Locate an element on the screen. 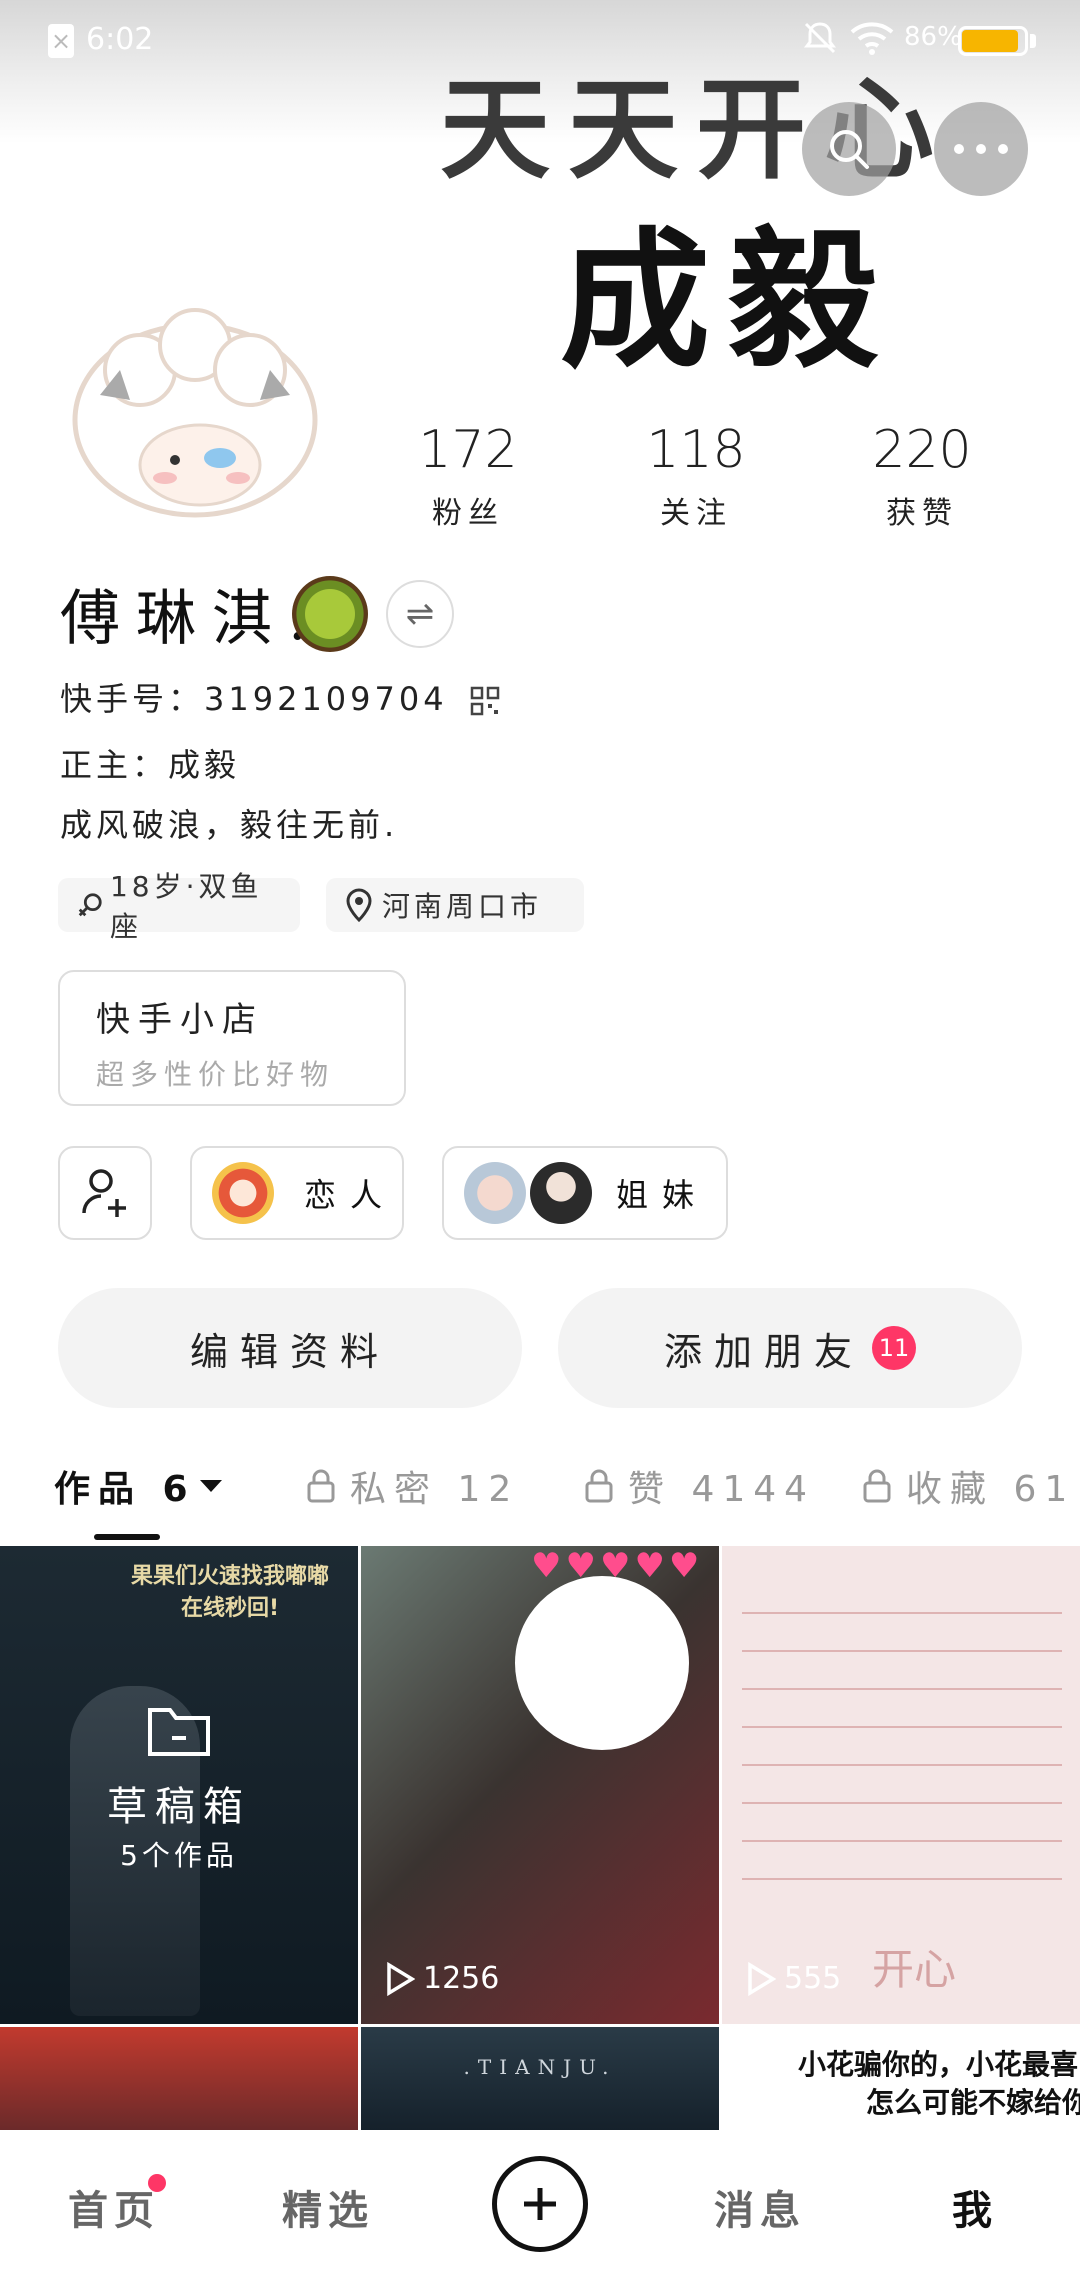  letter-handwriting: 开心 is located at coordinates (914, 1969).